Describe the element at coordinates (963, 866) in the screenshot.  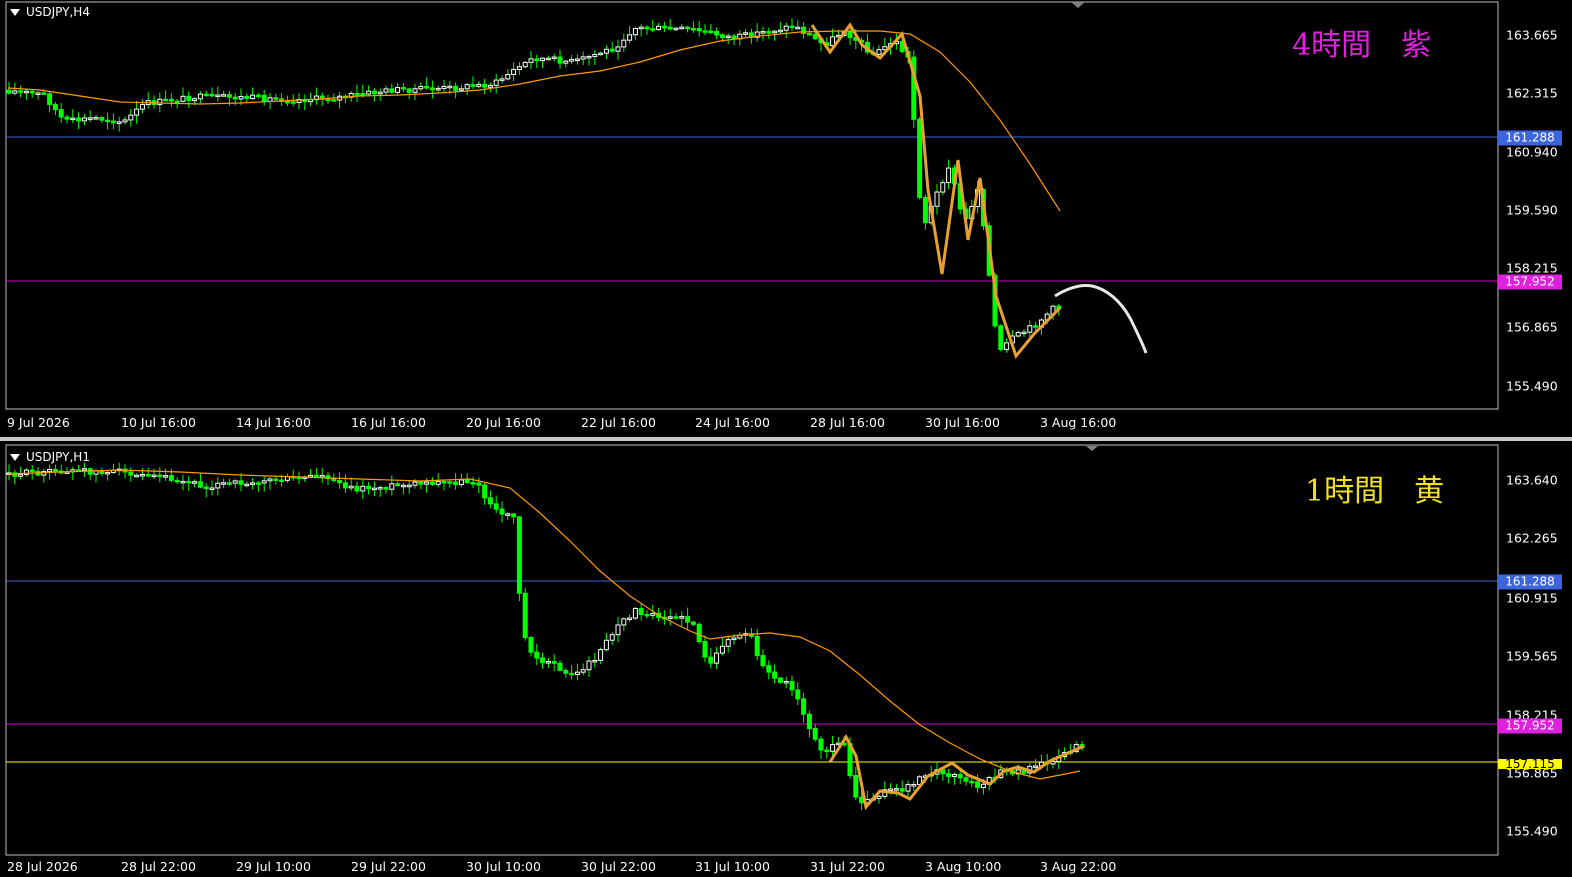
I see `x-tick: 3 Aug 10:00` at that location.